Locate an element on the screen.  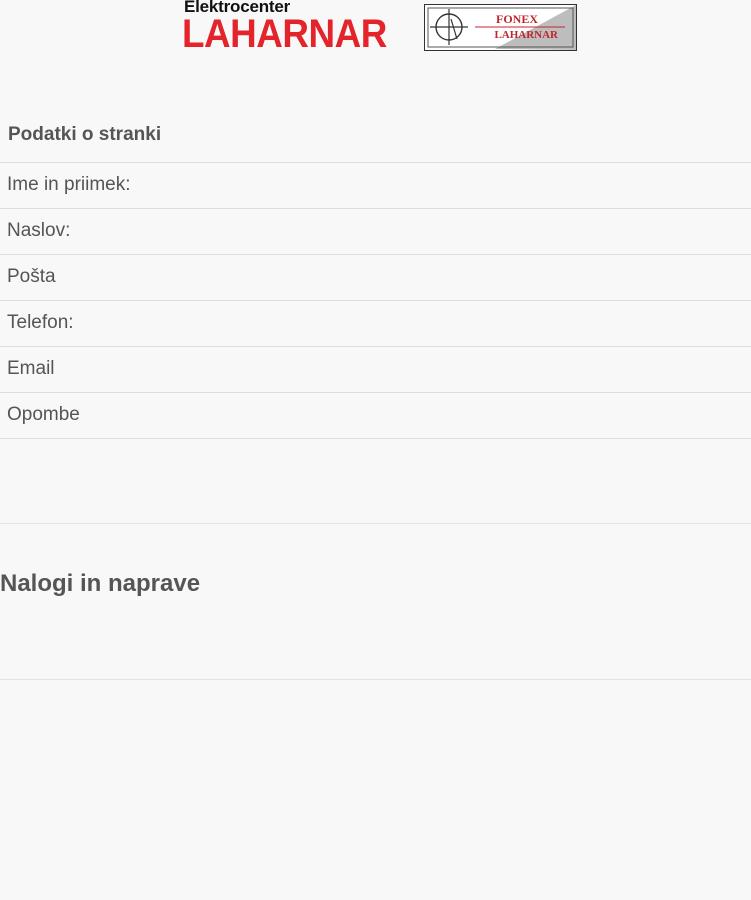
field-label-phone: Telefon: is located at coordinates (40, 322).